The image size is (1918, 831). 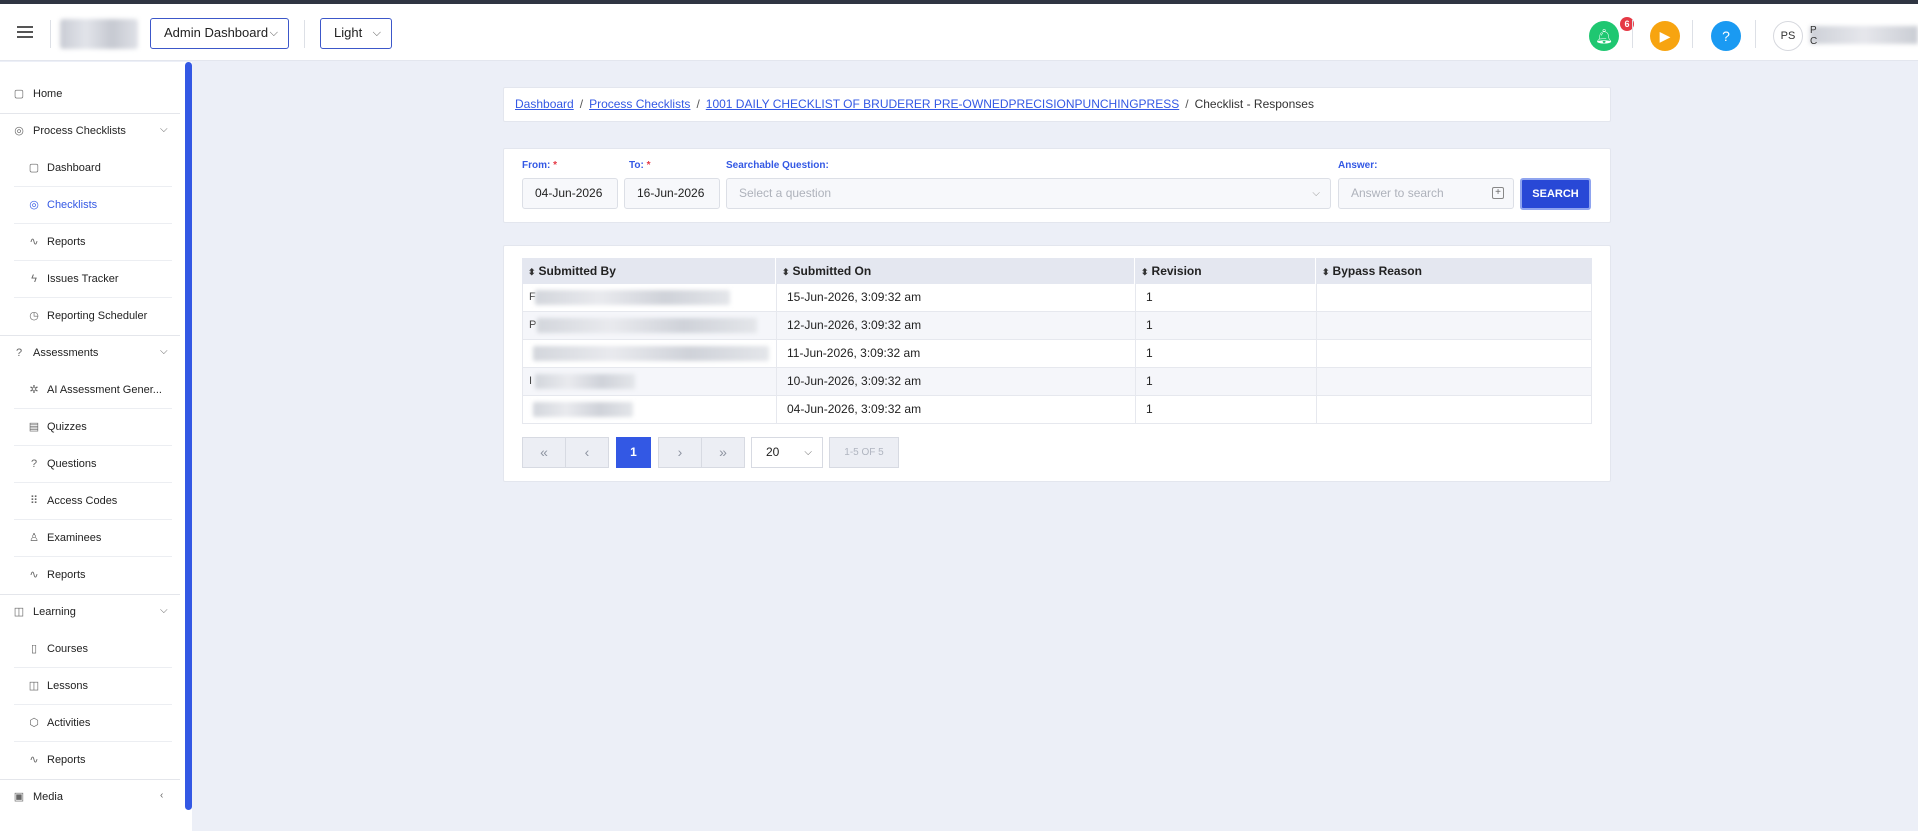 I want to click on sidebar-item-courses: ▯ Courses, so click(x=93, y=649).